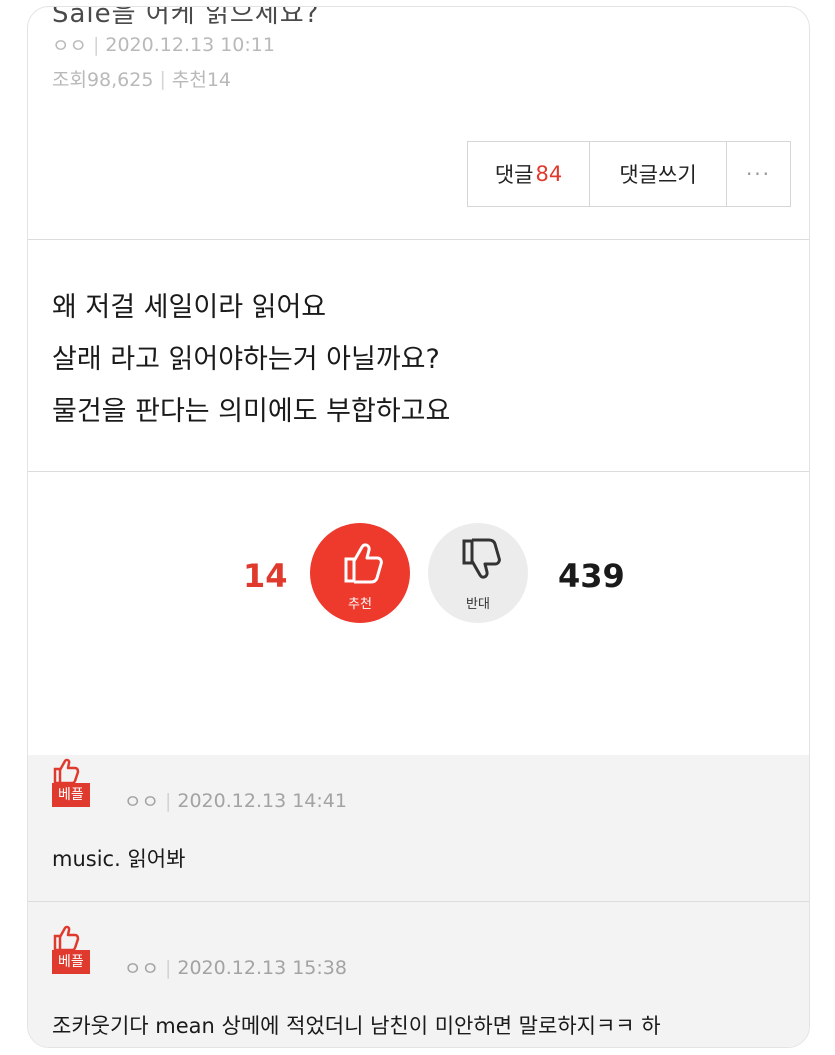 The height and width of the screenshot is (1055, 835). Describe the element at coordinates (658, 174) in the screenshot. I see `write-comment-button: 댓글쓰기` at that location.